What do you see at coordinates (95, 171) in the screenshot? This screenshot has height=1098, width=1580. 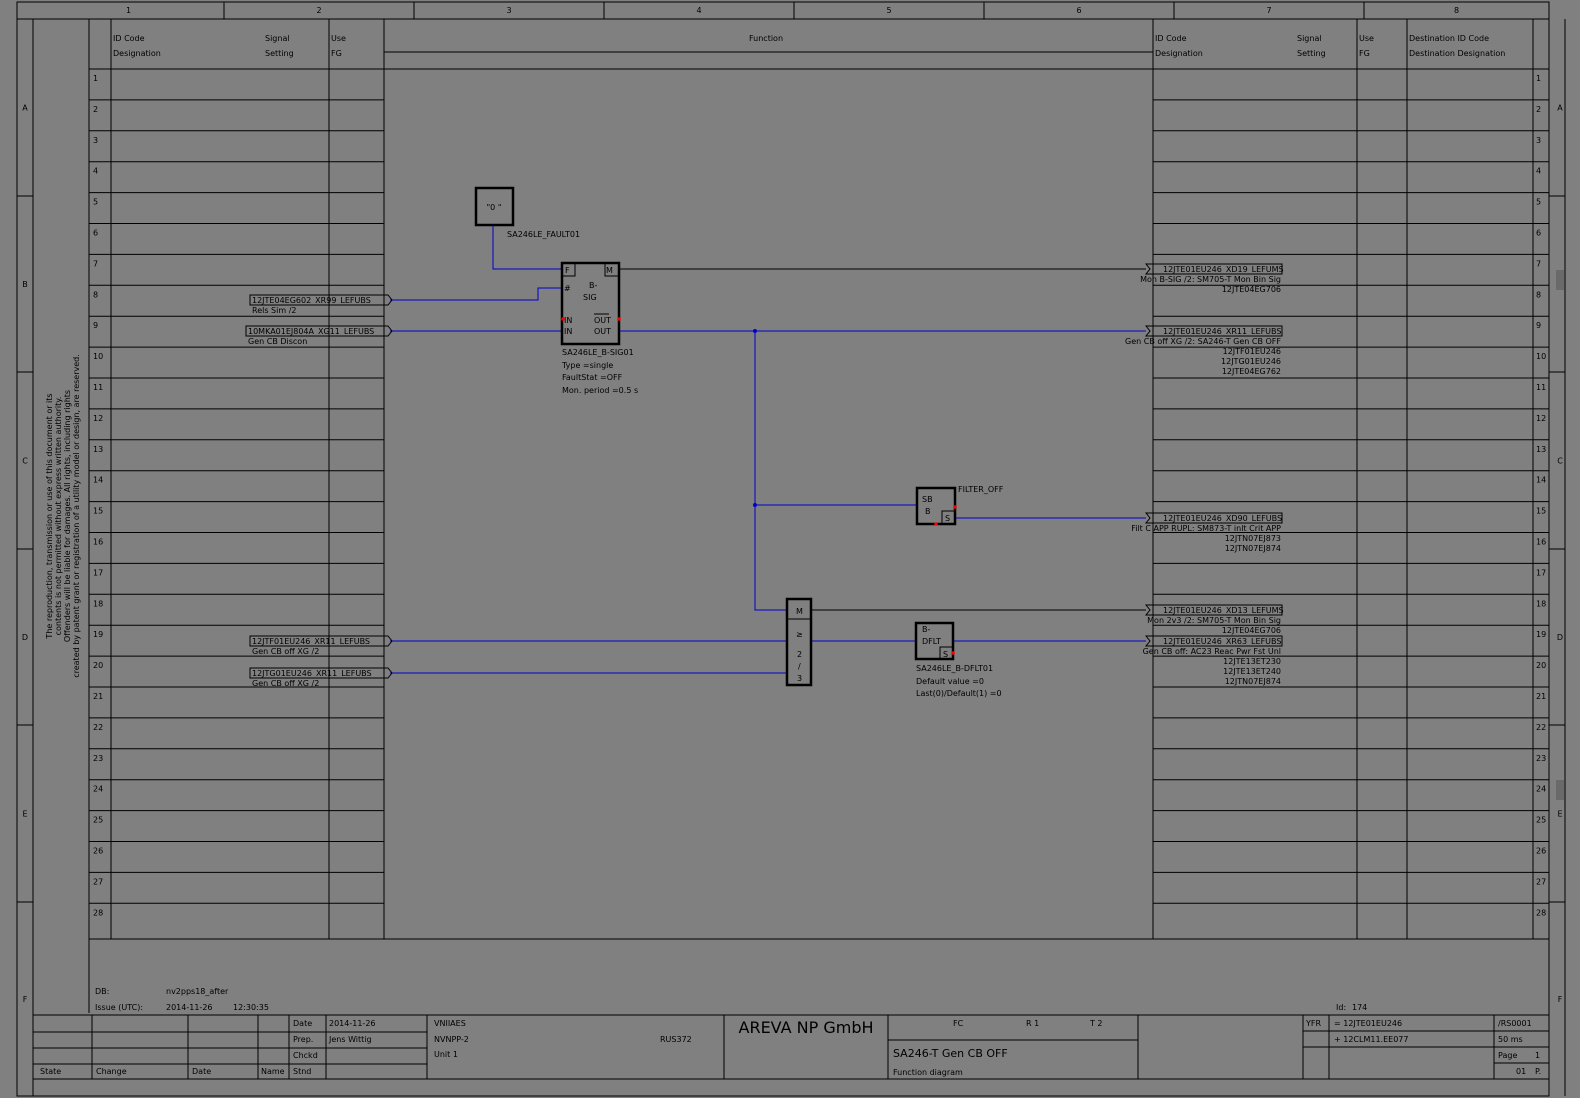 I see `row-number: 4` at bounding box center [95, 171].